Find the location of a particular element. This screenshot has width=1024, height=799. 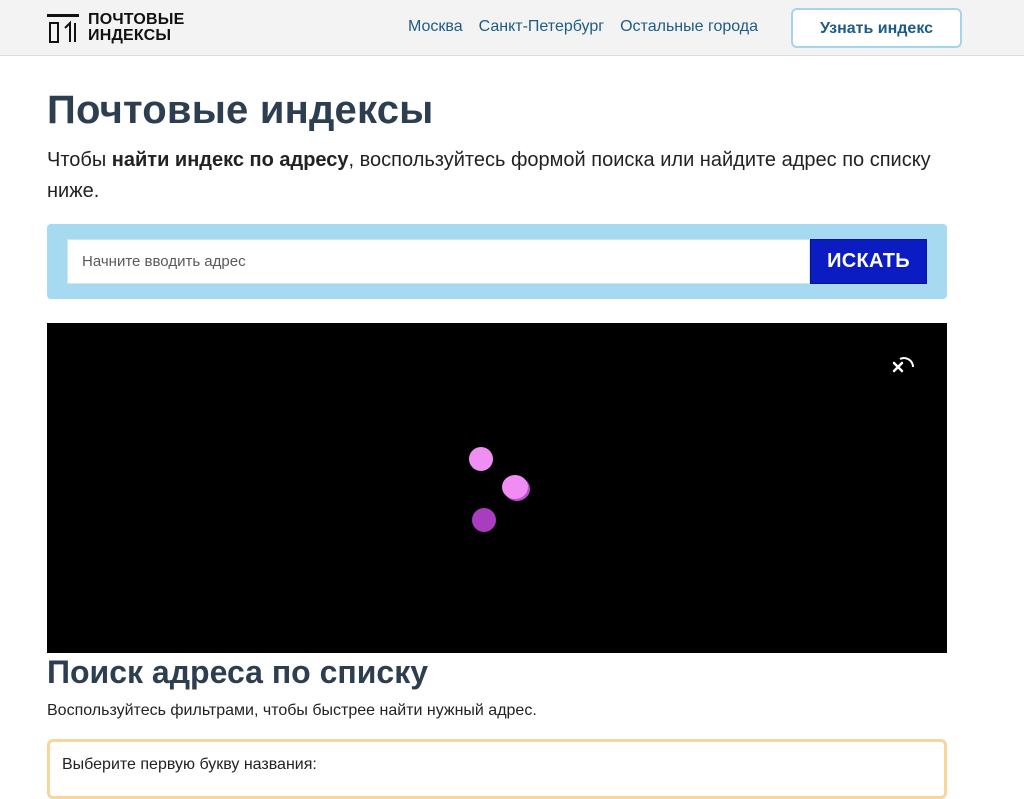

address-search-input is located at coordinates (438, 261).